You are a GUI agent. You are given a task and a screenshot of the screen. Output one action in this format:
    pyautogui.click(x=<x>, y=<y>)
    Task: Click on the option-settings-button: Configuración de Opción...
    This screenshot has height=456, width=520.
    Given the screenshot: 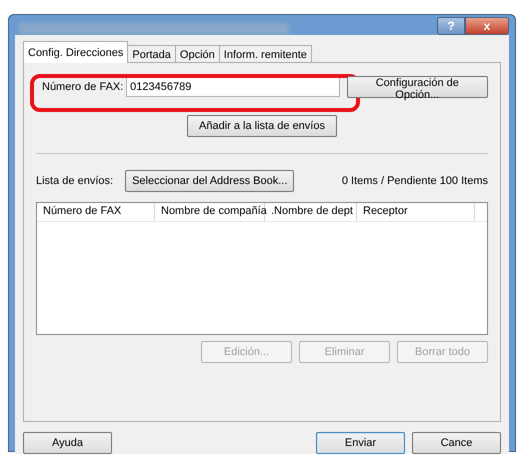 What is the action you would take?
    pyautogui.click(x=417, y=87)
    